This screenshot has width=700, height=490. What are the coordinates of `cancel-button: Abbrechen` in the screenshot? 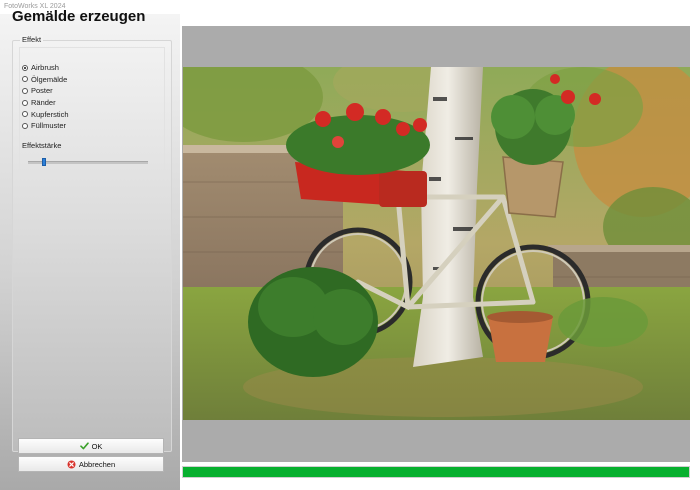 It's located at (91, 464).